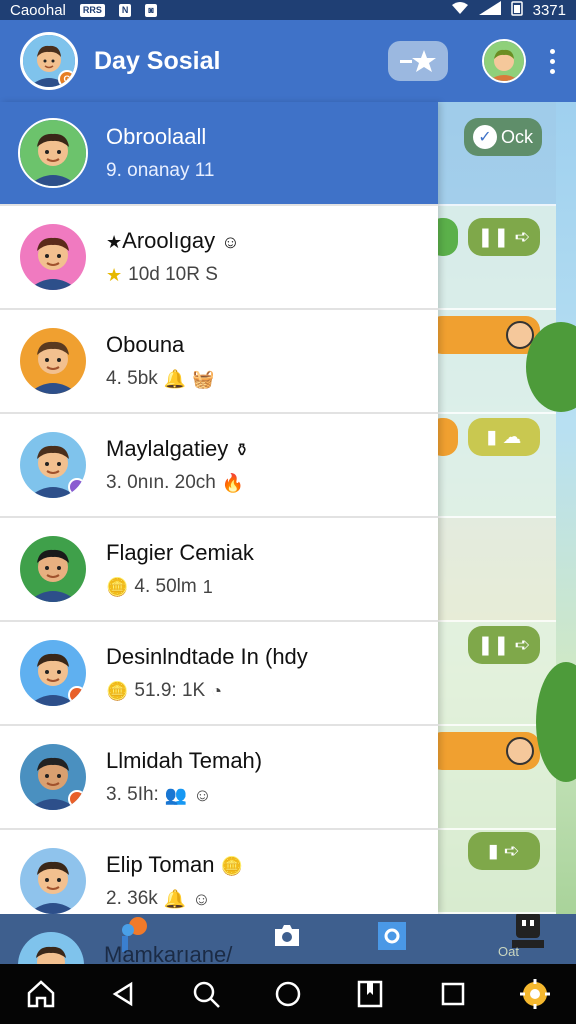 Image resolution: width=576 pixels, height=1024 pixels. What do you see at coordinates (207, 691) in the screenshot?
I see `chat-meta: 🪙 51.9: 1K ◔` at bounding box center [207, 691].